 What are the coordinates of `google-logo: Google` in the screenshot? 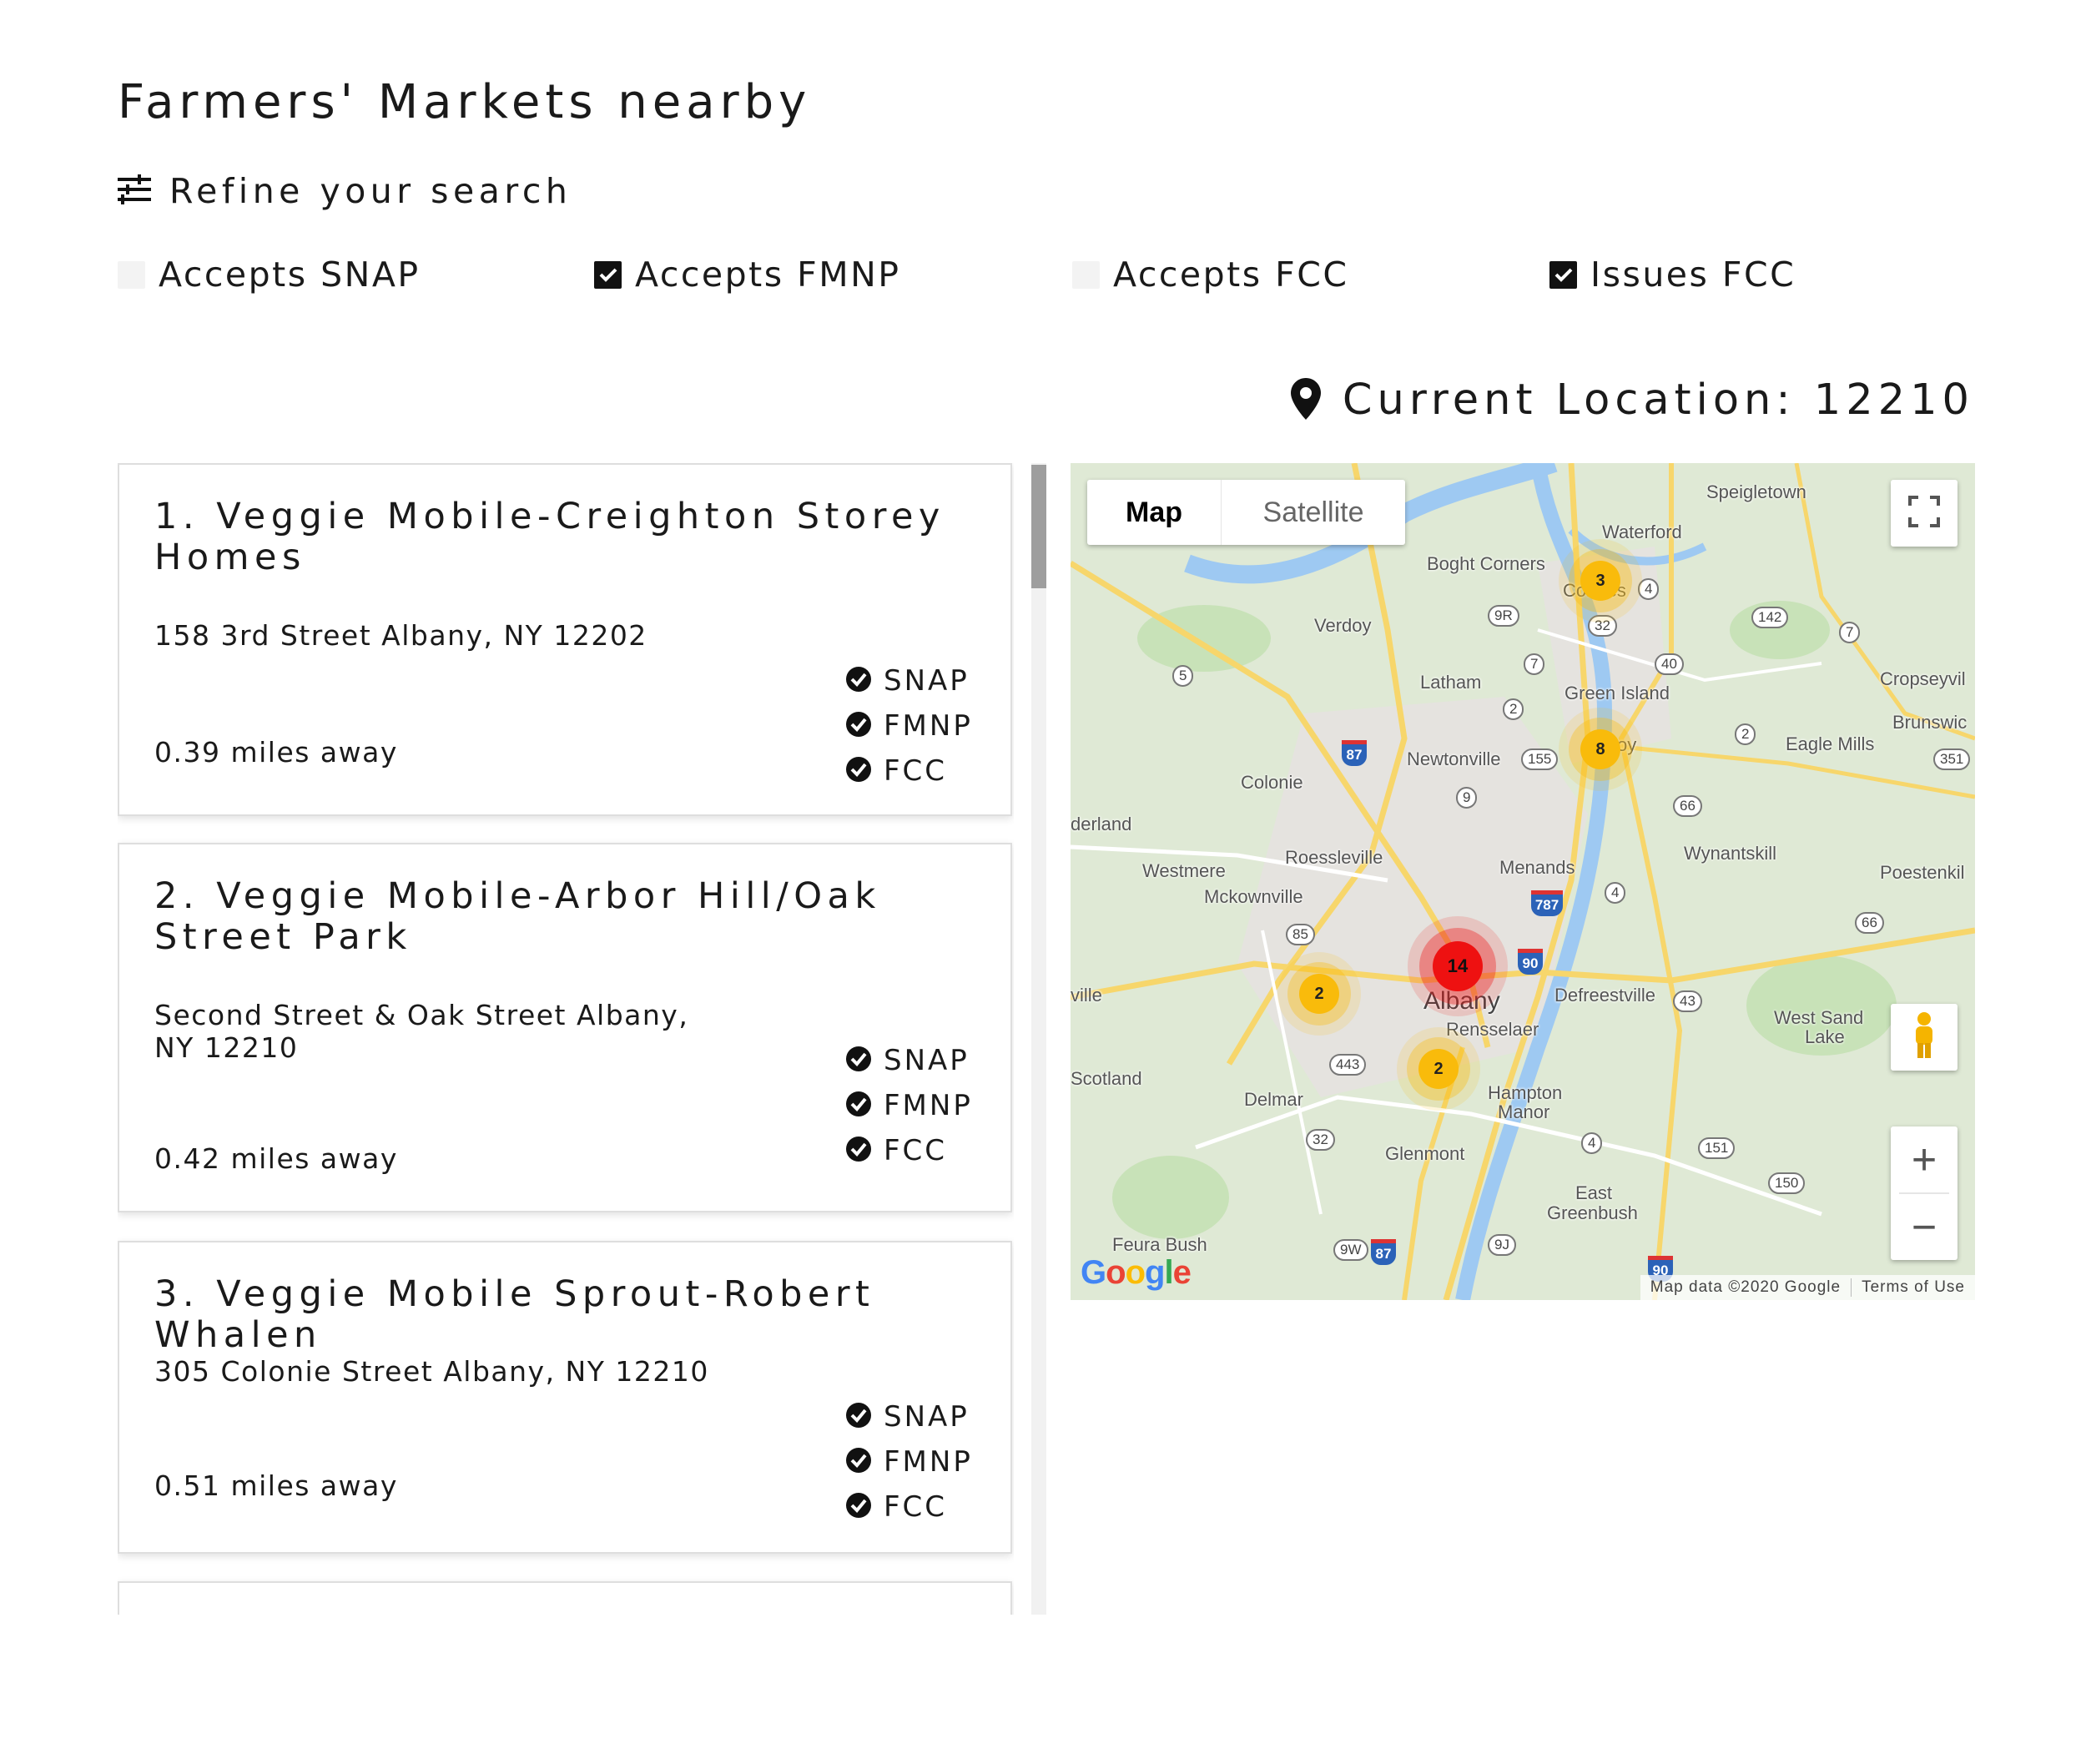 It's located at (1136, 1273).